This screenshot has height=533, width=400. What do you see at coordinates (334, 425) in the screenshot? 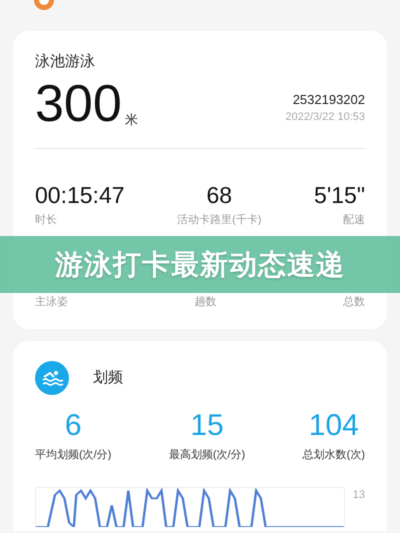
I see `stroke-value: 104` at bounding box center [334, 425].